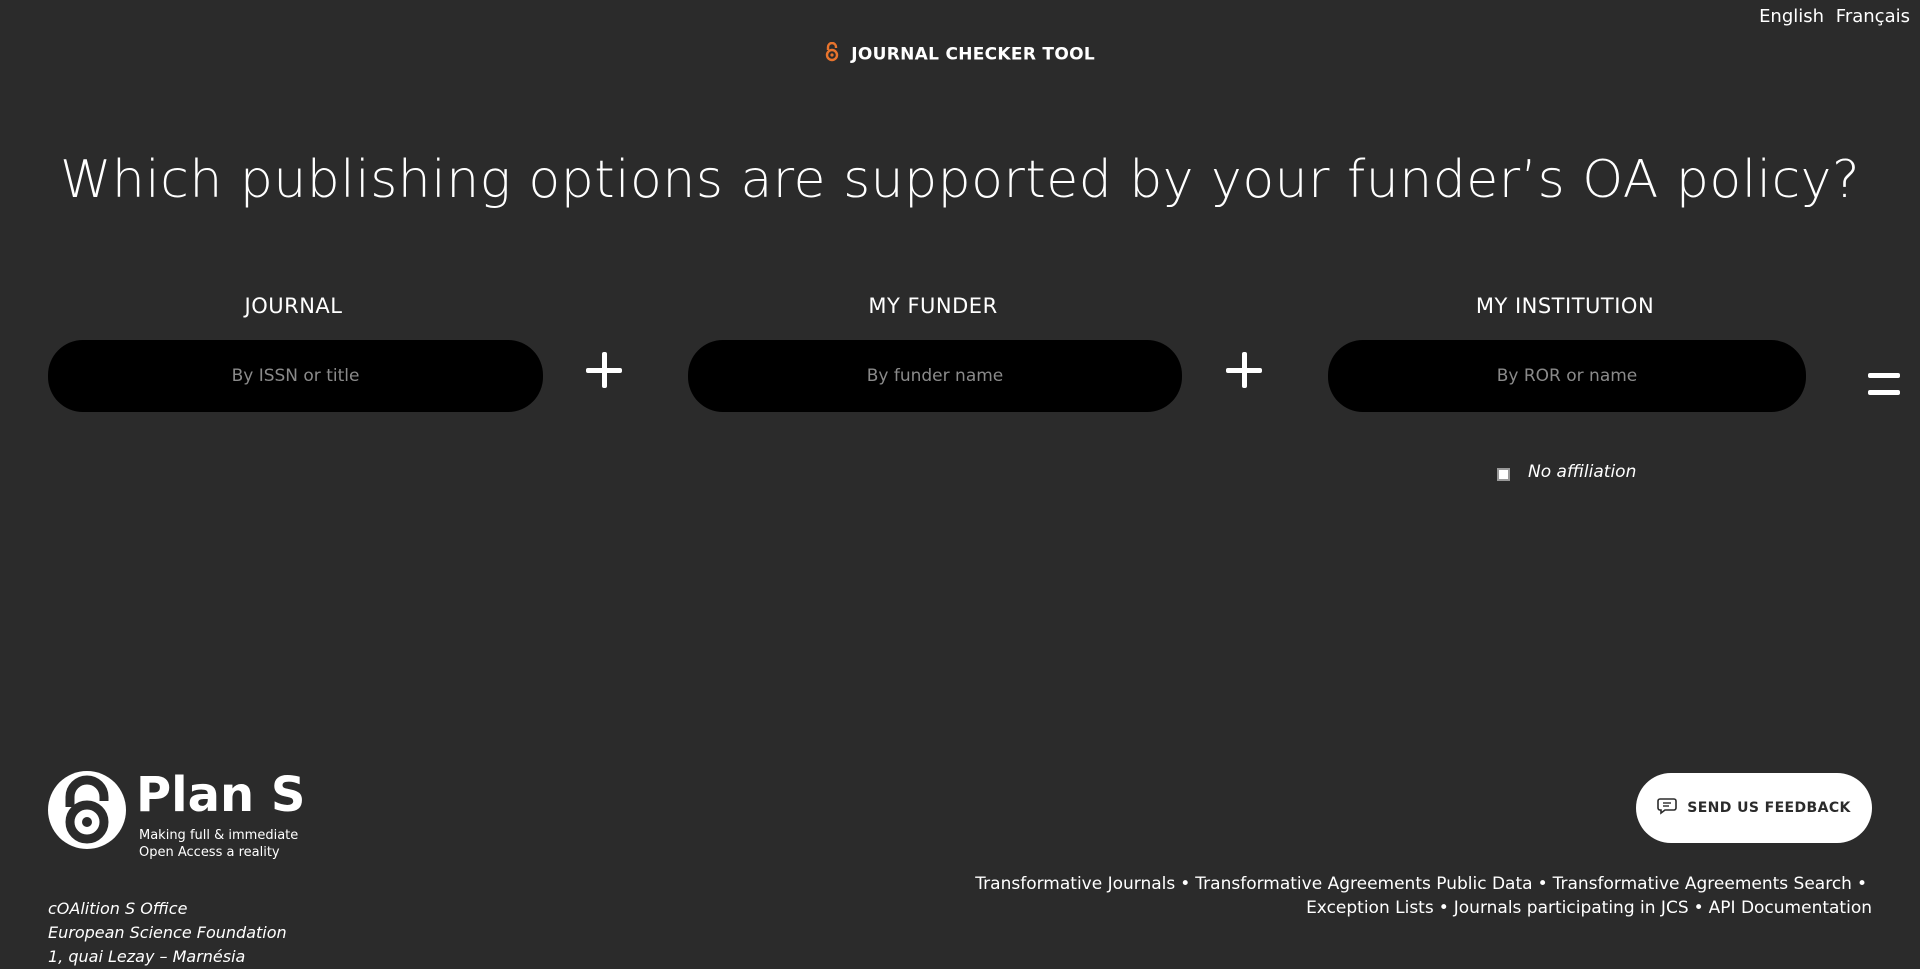 This screenshot has width=1920, height=969. What do you see at coordinates (1831, 16) in the screenshot?
I see `language-switcher: English Français` at bounding box center [1831, 16].